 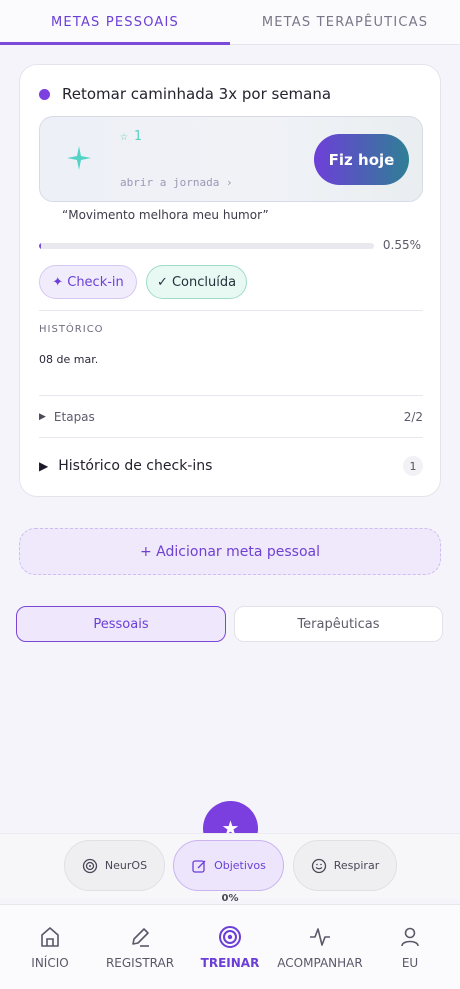 What do you see at coordinates (88, 282) in the screenshot?
I see `checkin-chip: ✦ Check-in` at bounding box center [88, 282].